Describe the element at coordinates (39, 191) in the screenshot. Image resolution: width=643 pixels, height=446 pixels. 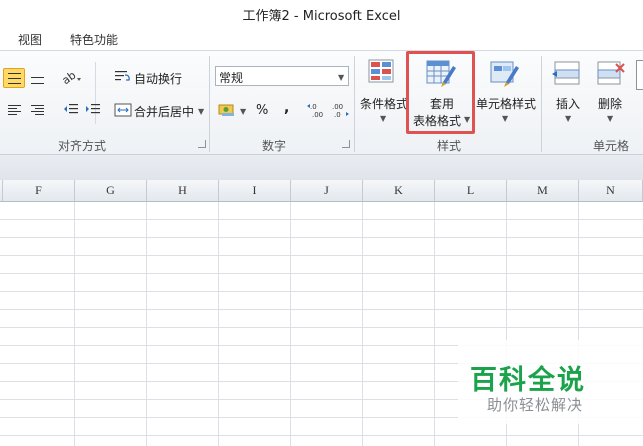
I see `column-header-f: F` at that location.